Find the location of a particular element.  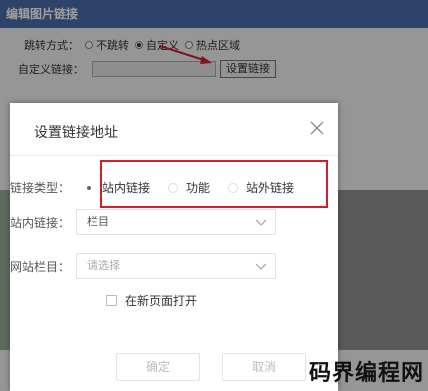

new-window-checkbox is located at coordinates (111, 300).